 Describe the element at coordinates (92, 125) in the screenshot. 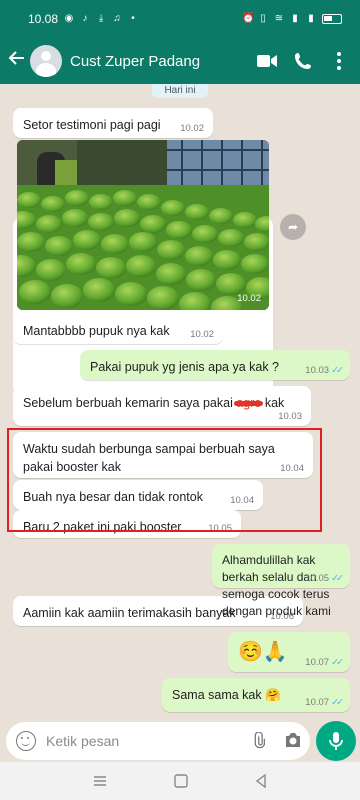

I see `message-text: Setor testimoni pagi pagi` at that location.